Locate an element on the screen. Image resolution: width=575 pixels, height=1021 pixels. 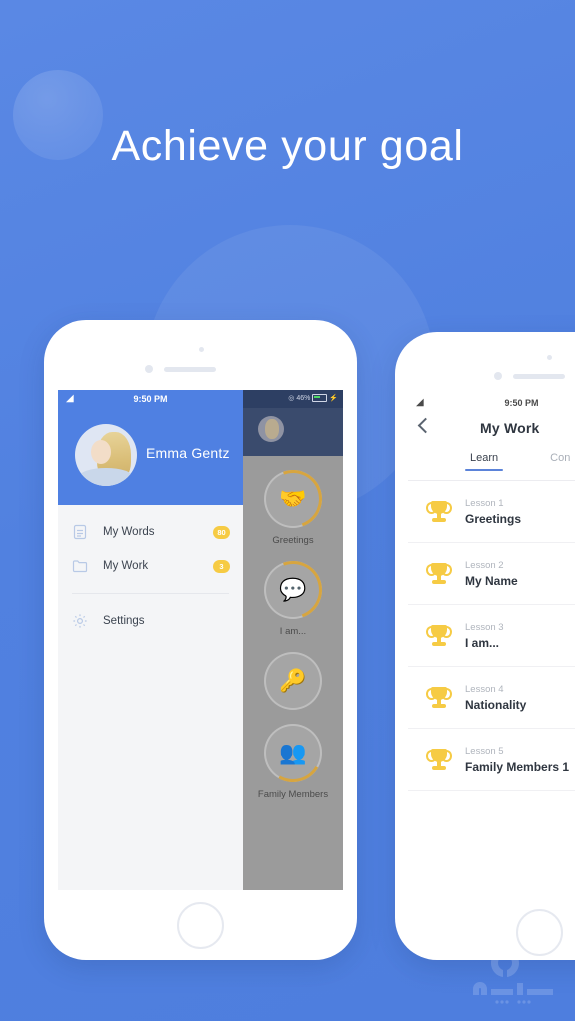
battery-percent-label: 46% is located at coordinates (303, 398).